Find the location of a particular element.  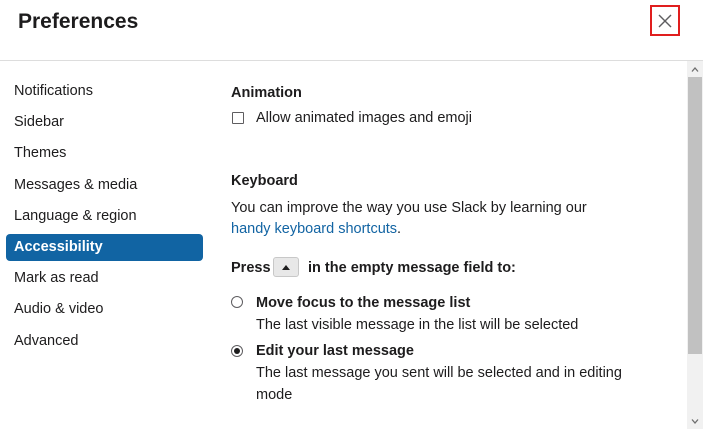

close-icon is located at coordinates (665, 21).